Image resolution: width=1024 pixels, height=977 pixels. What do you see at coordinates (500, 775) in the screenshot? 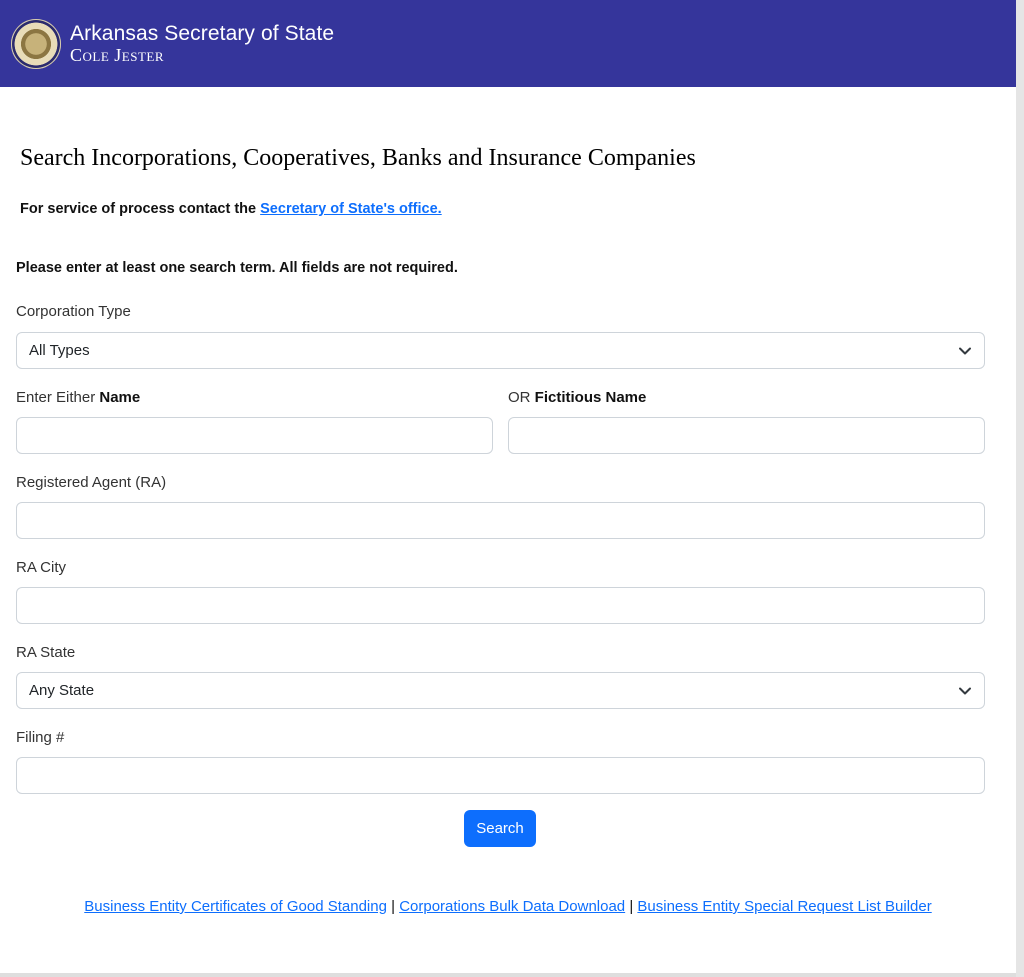
I see `filing-number-input` at bounding box center [500, 775].